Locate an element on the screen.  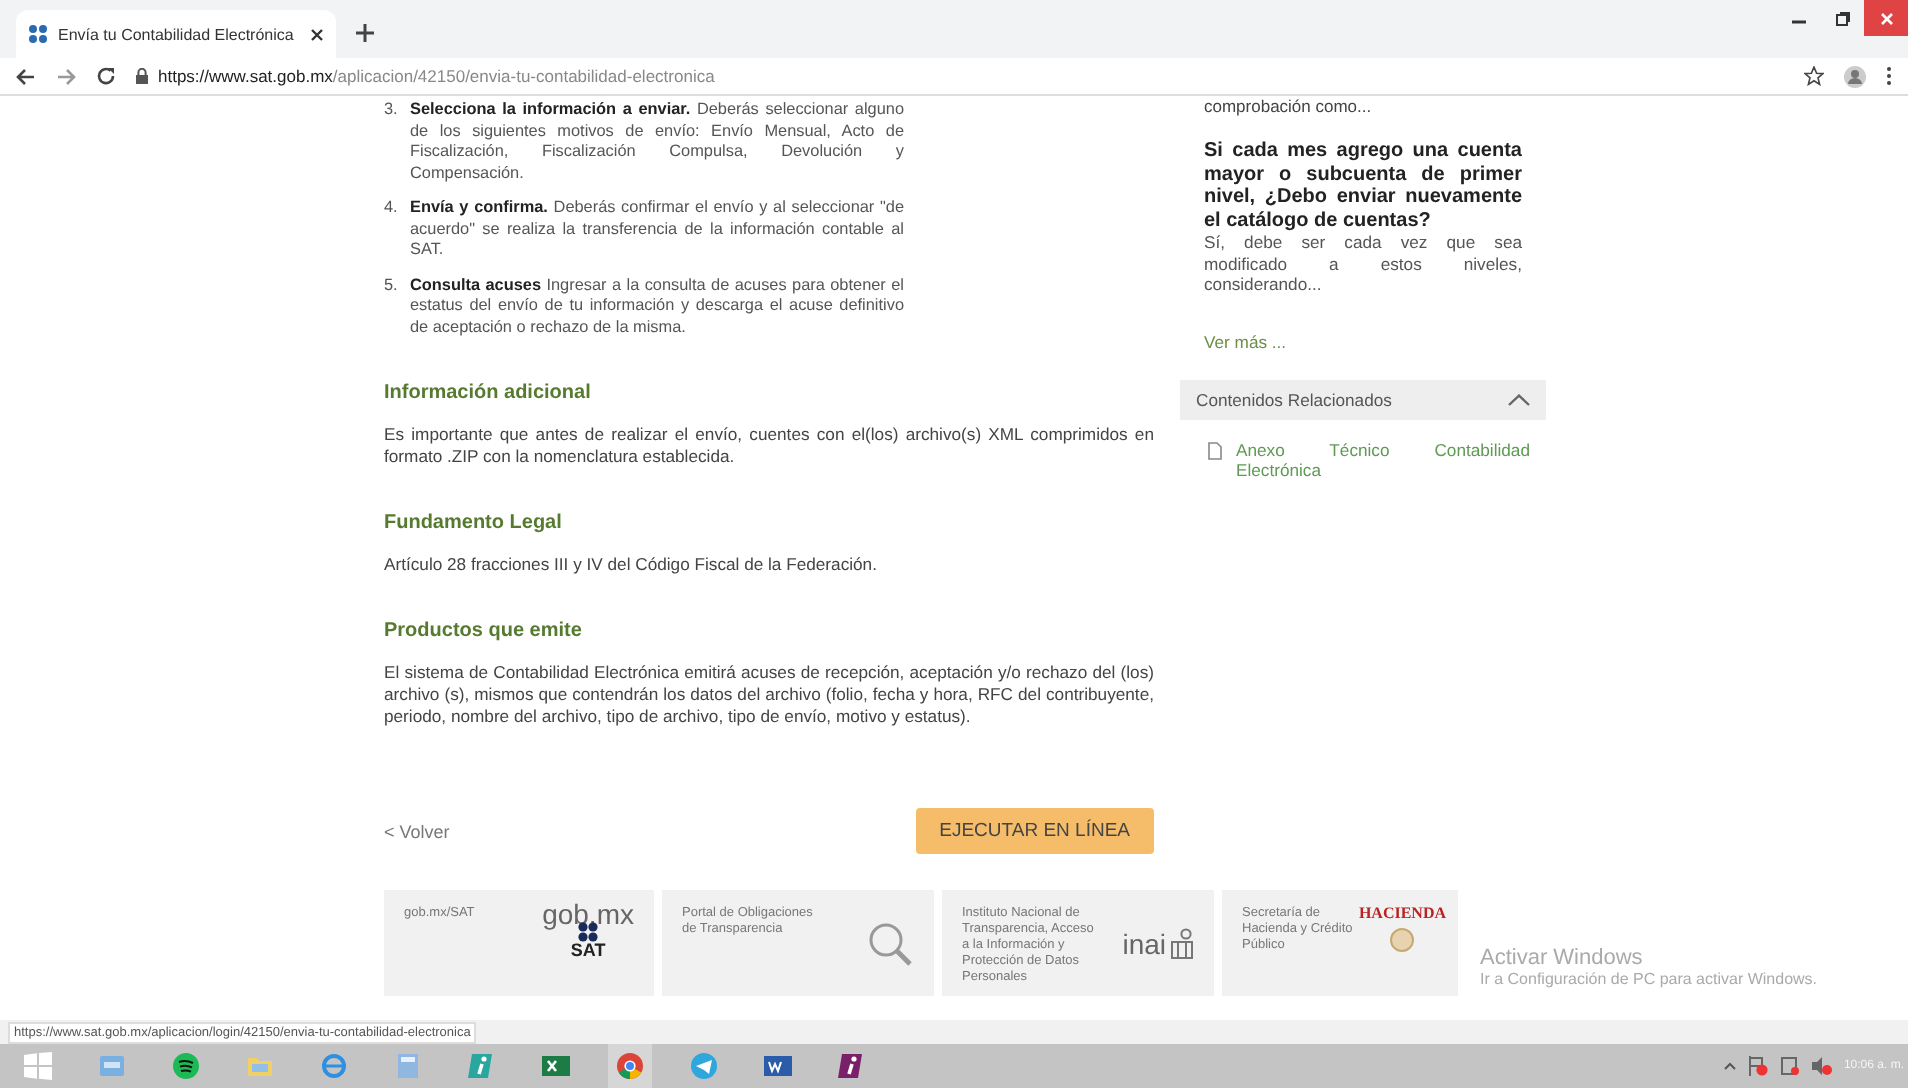
related-content-header: Contenidos Relacionados is located at coordinates (1363, 399).